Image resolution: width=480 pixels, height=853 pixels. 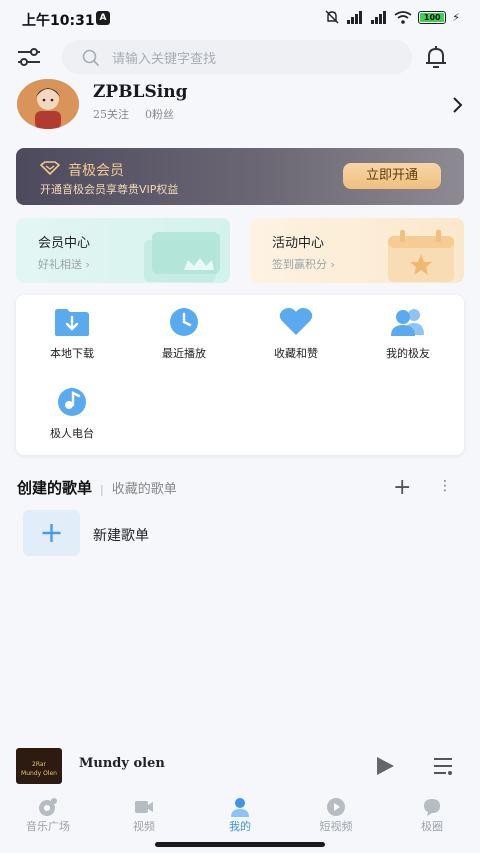 I want to click on circle-icon, so click(x=432, y=807).